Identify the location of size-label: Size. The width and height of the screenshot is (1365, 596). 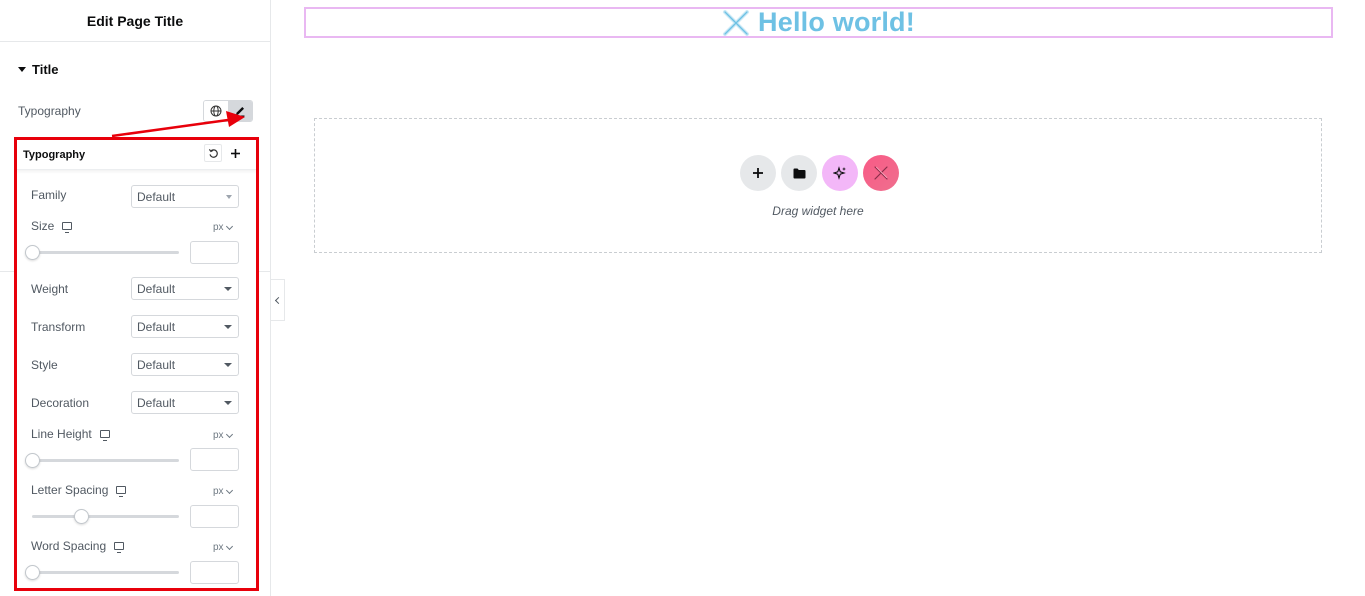
(52, 226).